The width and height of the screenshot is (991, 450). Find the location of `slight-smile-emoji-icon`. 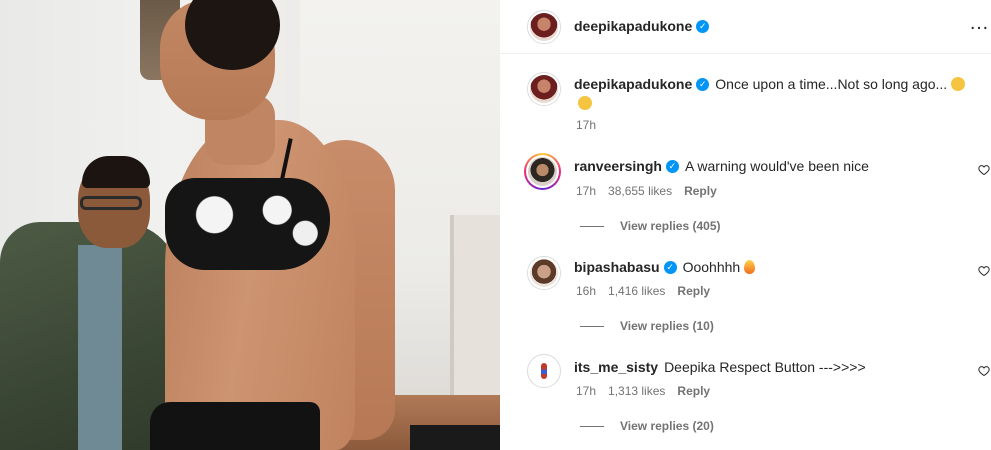

slight-smile-emoji-icon is located at coordinates (958, 84).